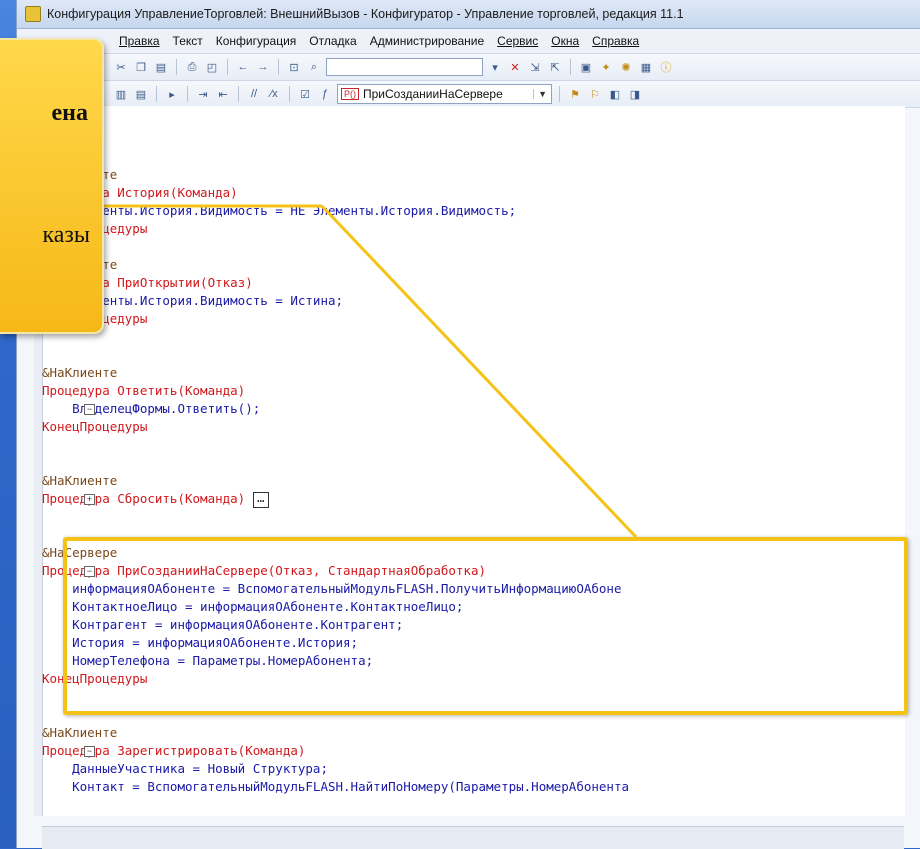 Image resolution: width=920 pixels, height=849 pixels. I want to click on callout-note: ена казы, so click(52, 186).